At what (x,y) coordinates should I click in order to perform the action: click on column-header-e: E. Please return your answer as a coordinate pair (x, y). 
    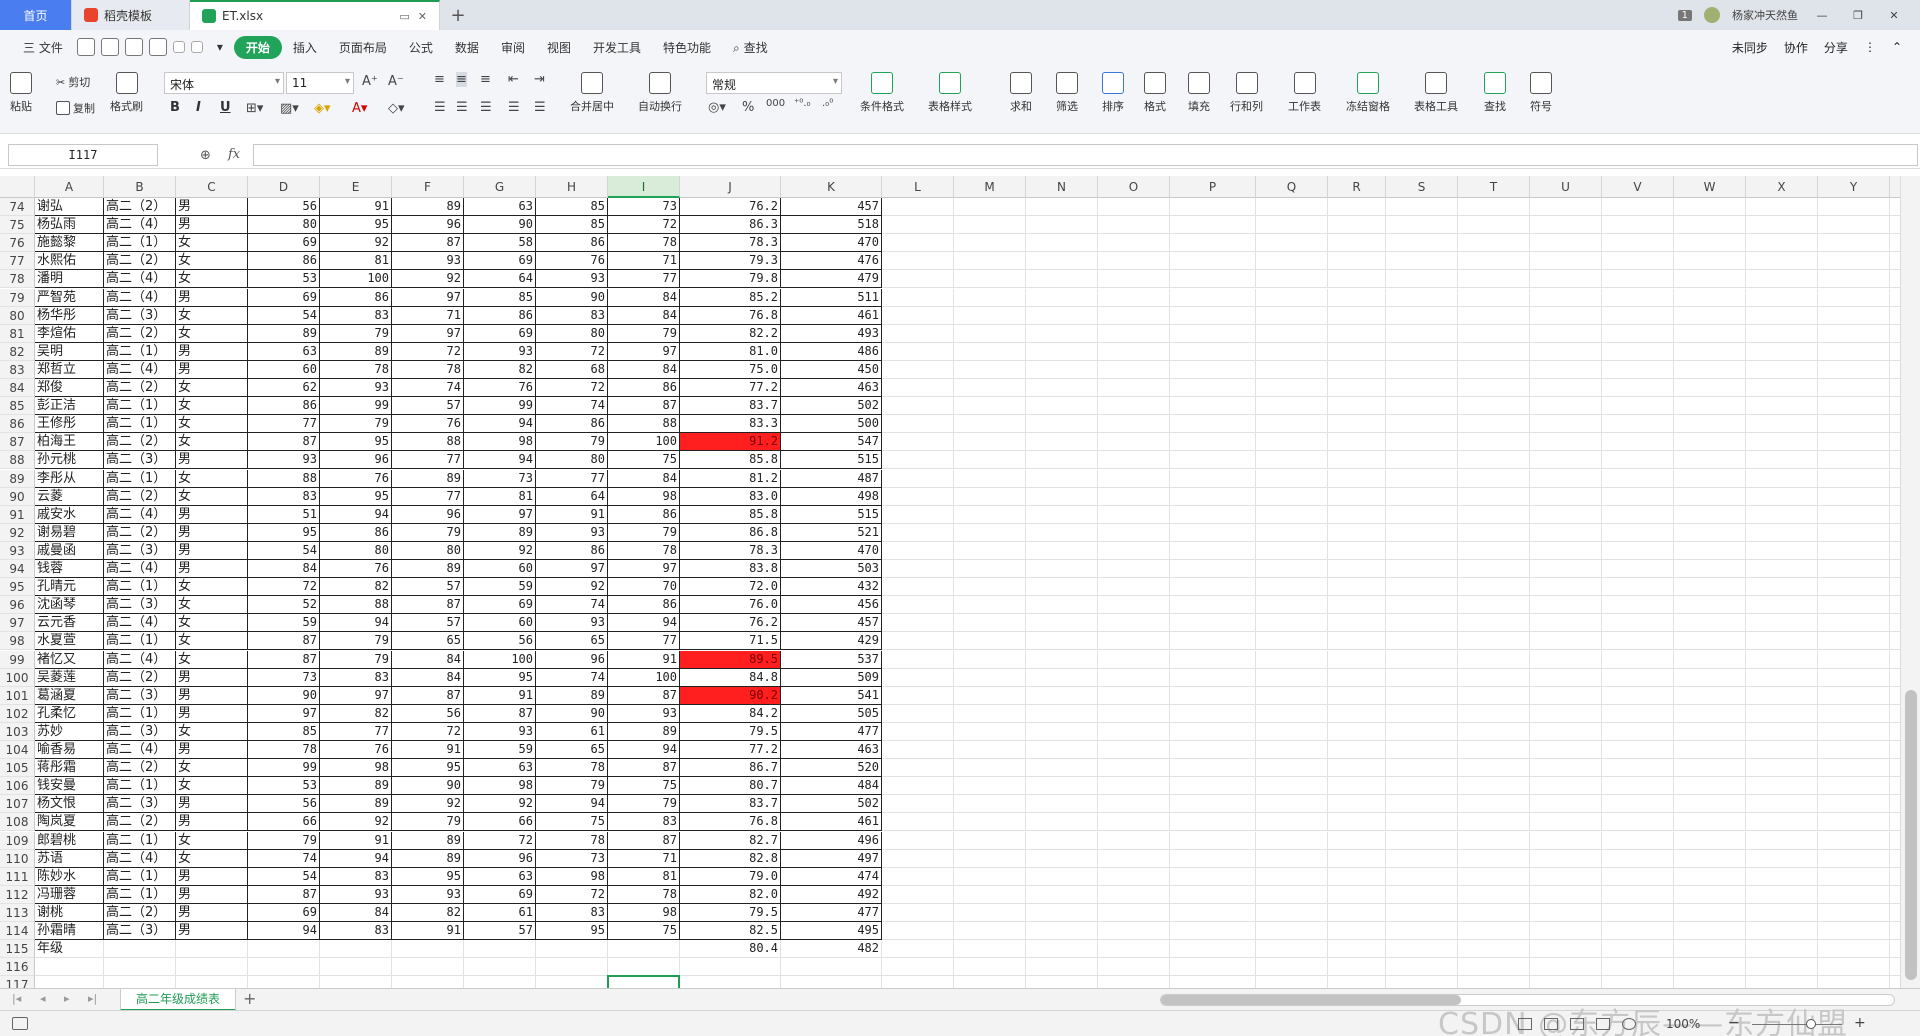
    Looking at the image, I should click on (356, 187).